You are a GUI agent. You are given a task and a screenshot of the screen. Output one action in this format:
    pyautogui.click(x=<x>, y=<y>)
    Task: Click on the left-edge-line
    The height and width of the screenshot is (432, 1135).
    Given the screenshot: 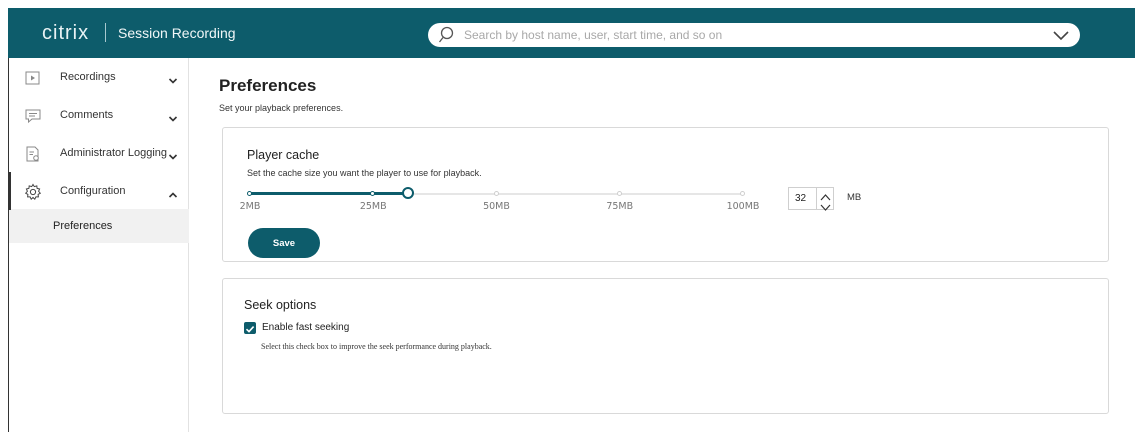 What is the action you would take?
    pyautogui.click(x=8, y=245)
    